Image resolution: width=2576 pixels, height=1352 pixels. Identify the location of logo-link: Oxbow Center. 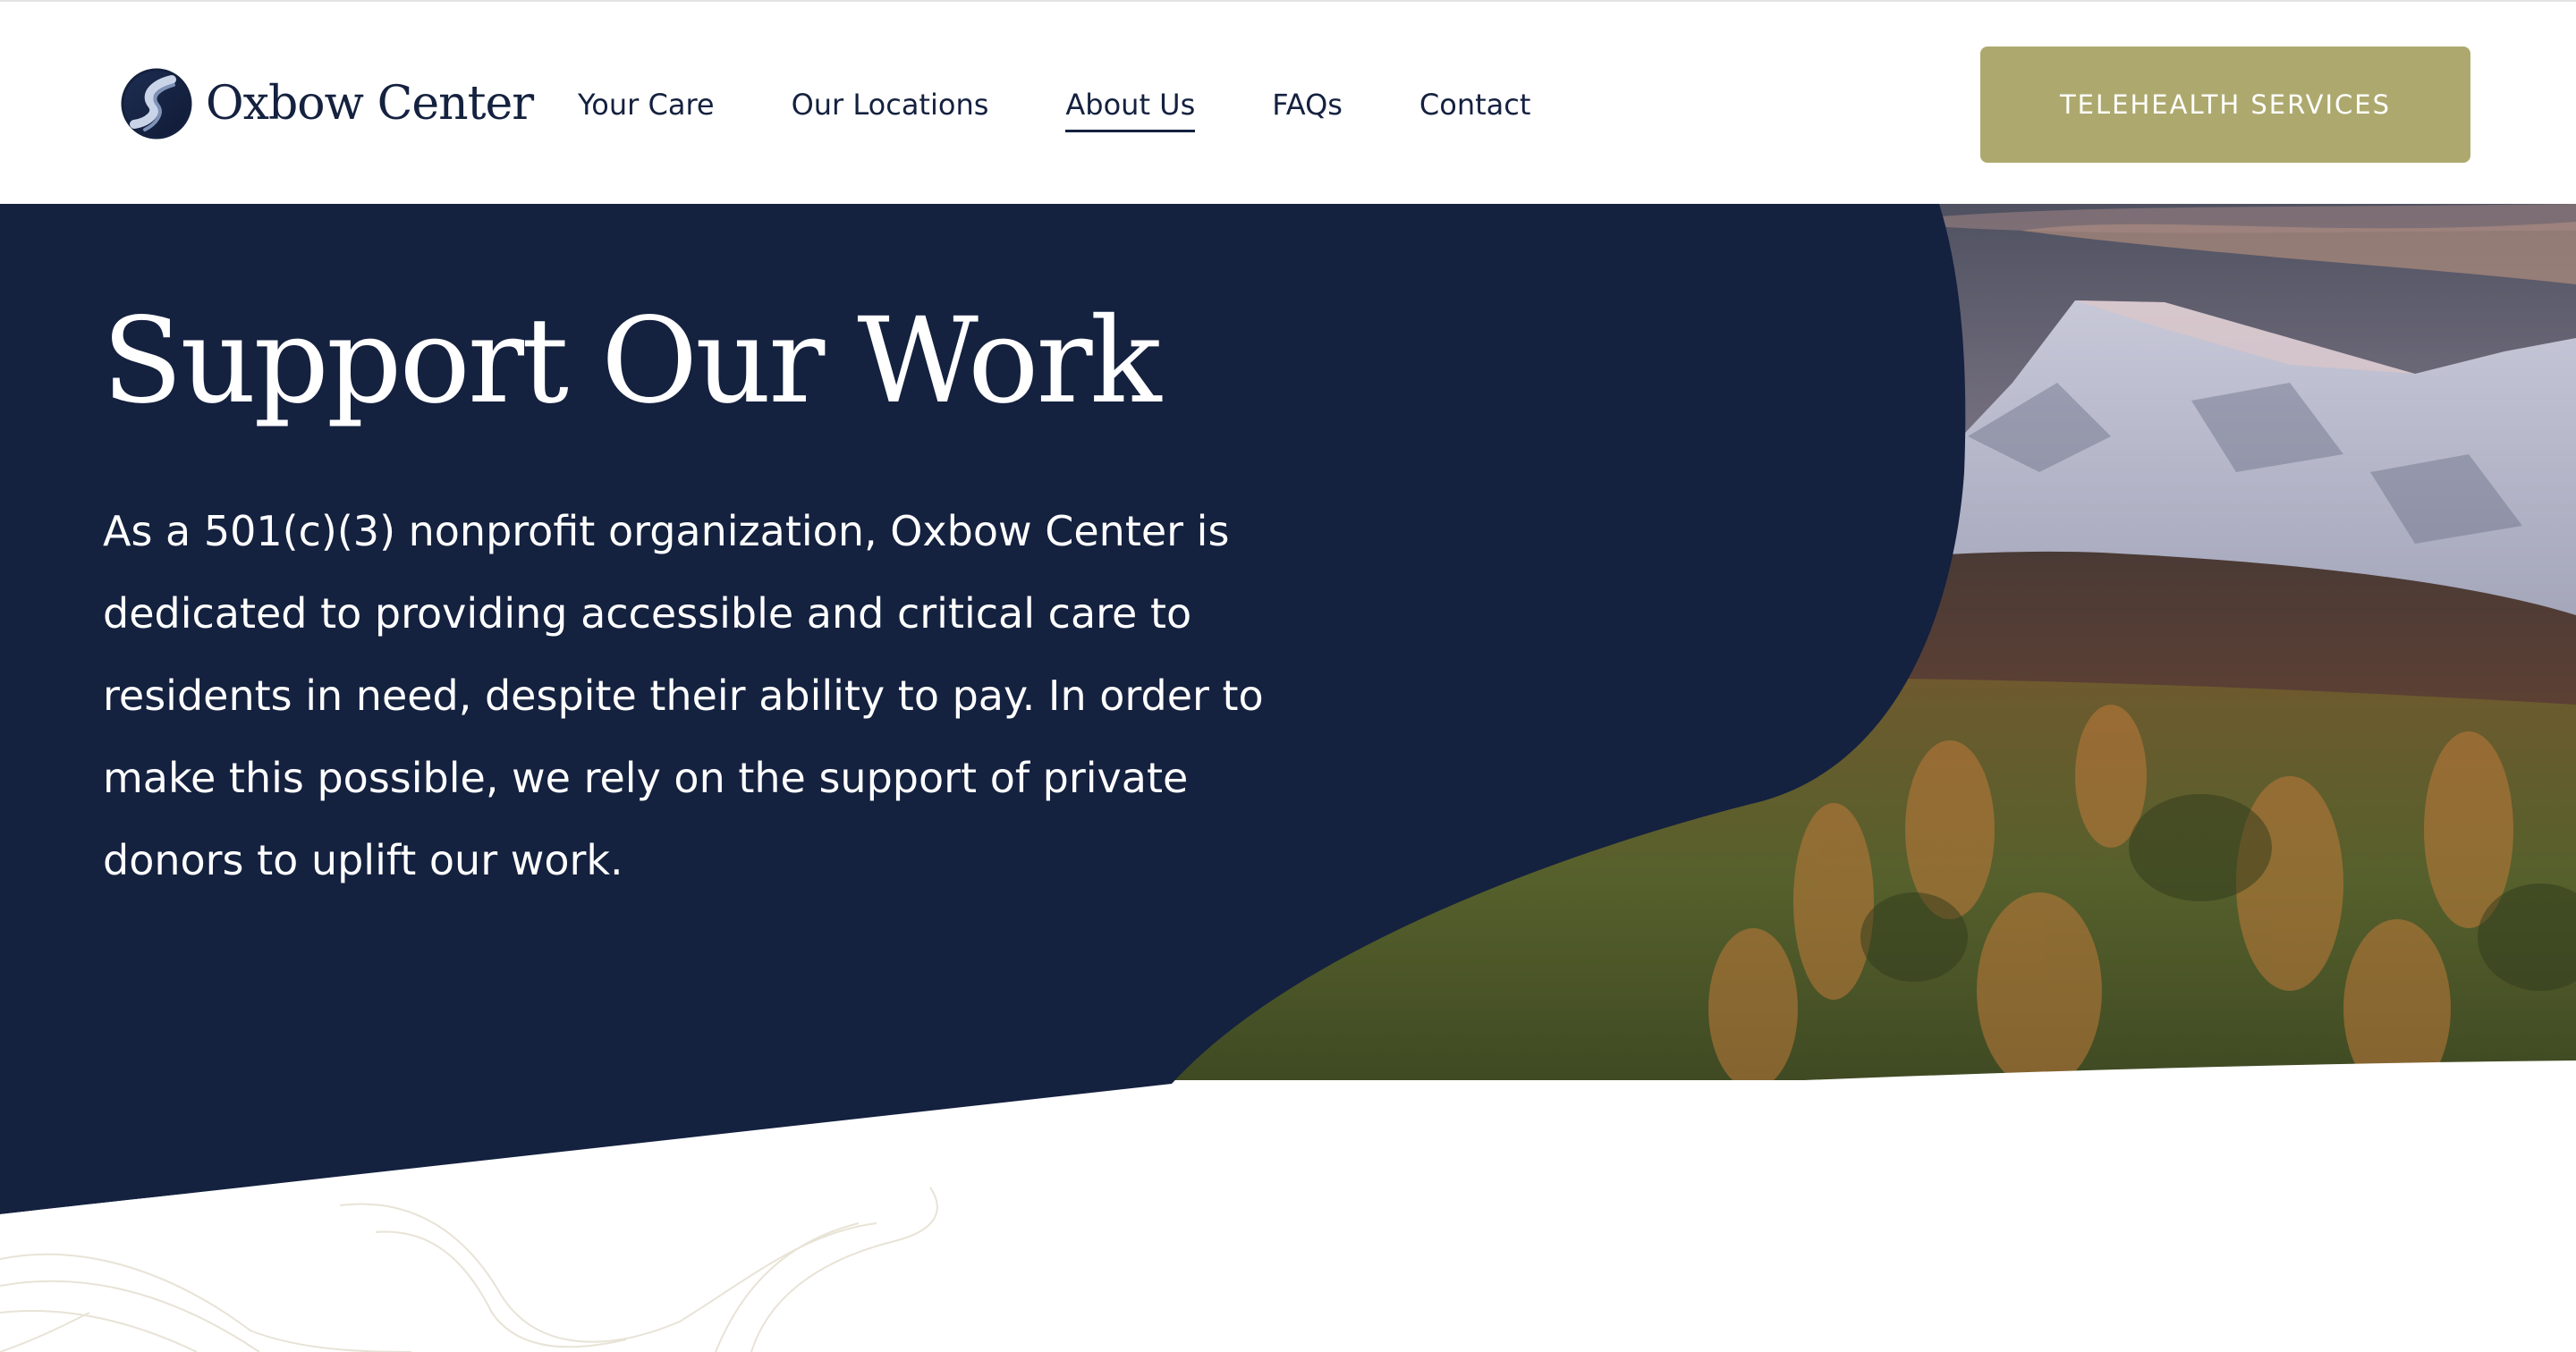
(327, 103).